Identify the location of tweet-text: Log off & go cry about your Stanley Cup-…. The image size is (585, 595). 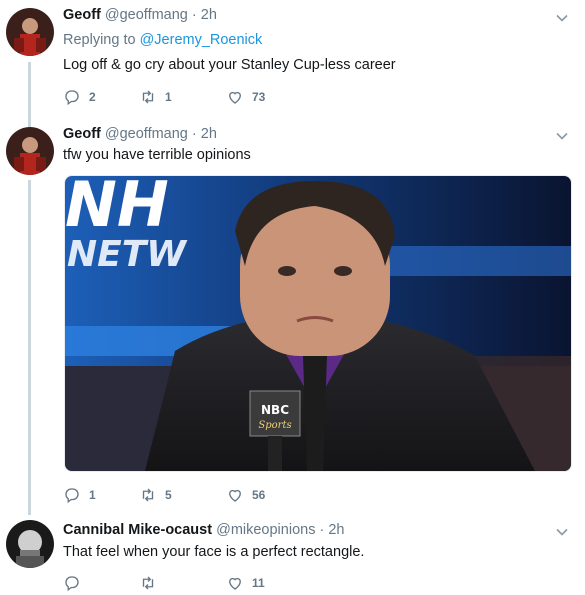
(229, 65).